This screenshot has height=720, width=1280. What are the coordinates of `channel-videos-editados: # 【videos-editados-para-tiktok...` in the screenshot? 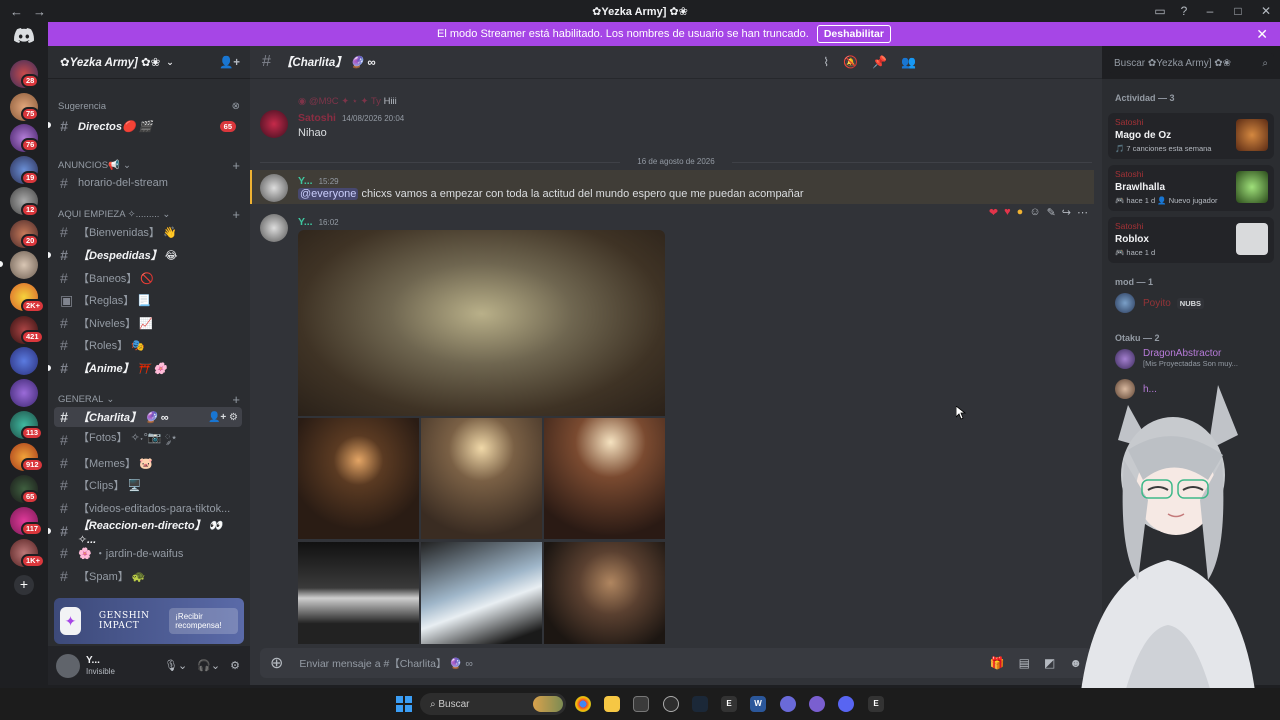 It's located at (148, 508).